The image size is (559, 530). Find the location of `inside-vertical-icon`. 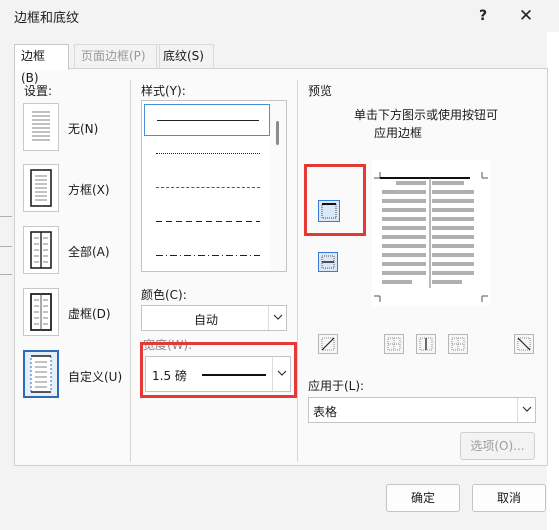

inside-vertical-icon is located at coordinates (426, 344).